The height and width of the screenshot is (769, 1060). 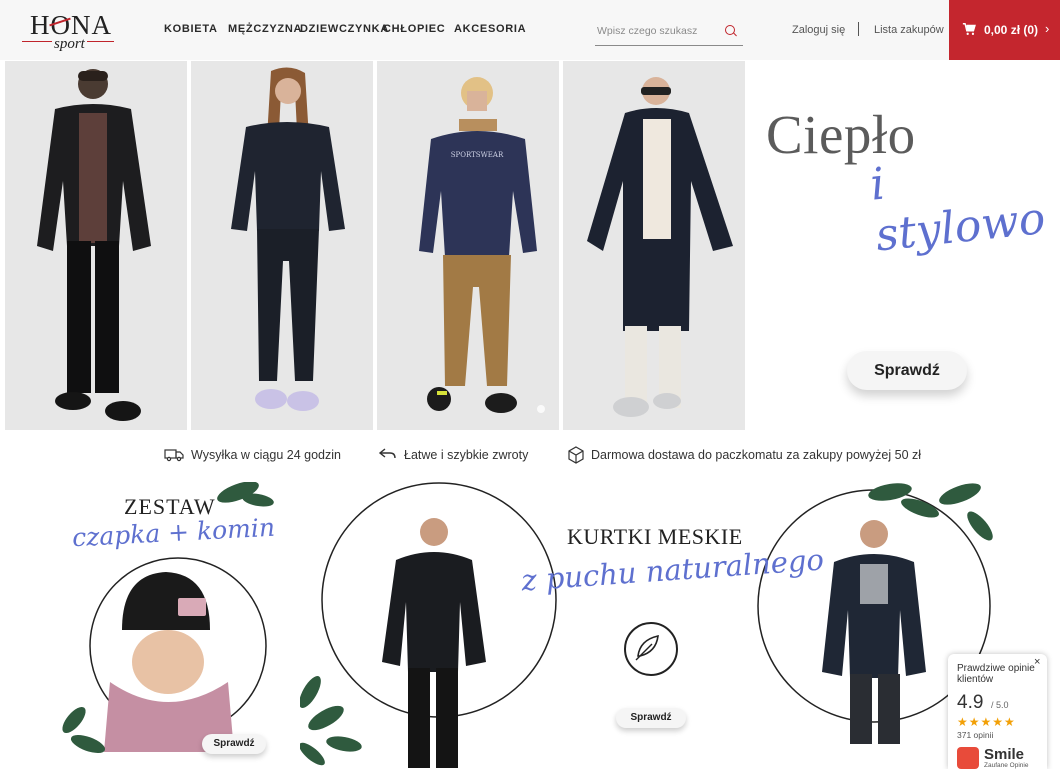 What do you see at coordinates (174, 455) in the screenshot?
I see `truck-icon` at bounding box center [174, 455].